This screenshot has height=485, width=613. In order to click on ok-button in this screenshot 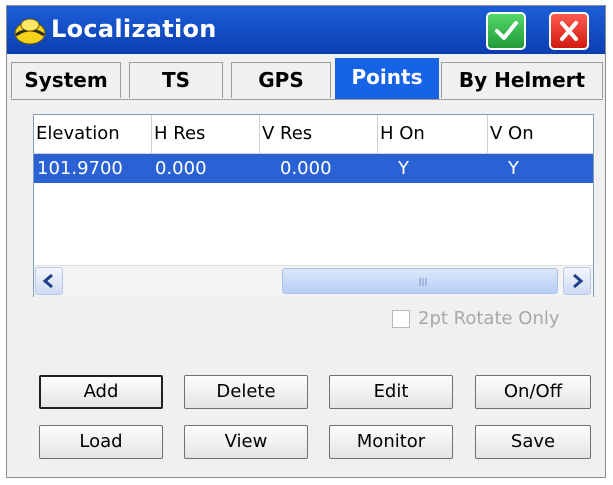, I will do `click(506, 31)`.